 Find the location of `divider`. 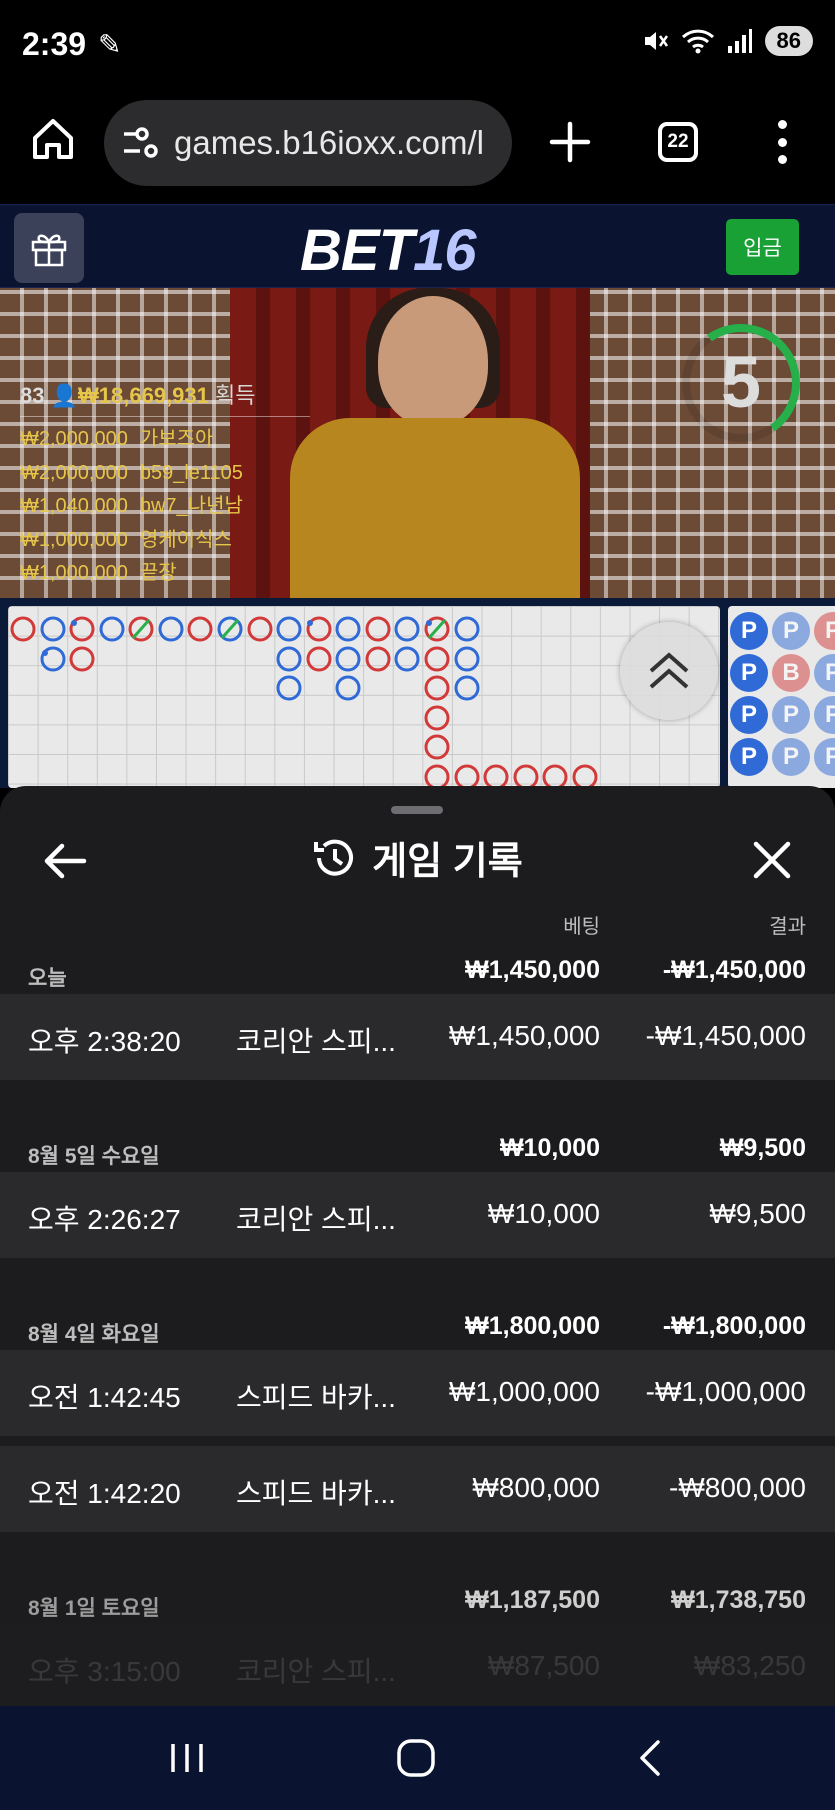

divider is located at coordinates (165, 416).